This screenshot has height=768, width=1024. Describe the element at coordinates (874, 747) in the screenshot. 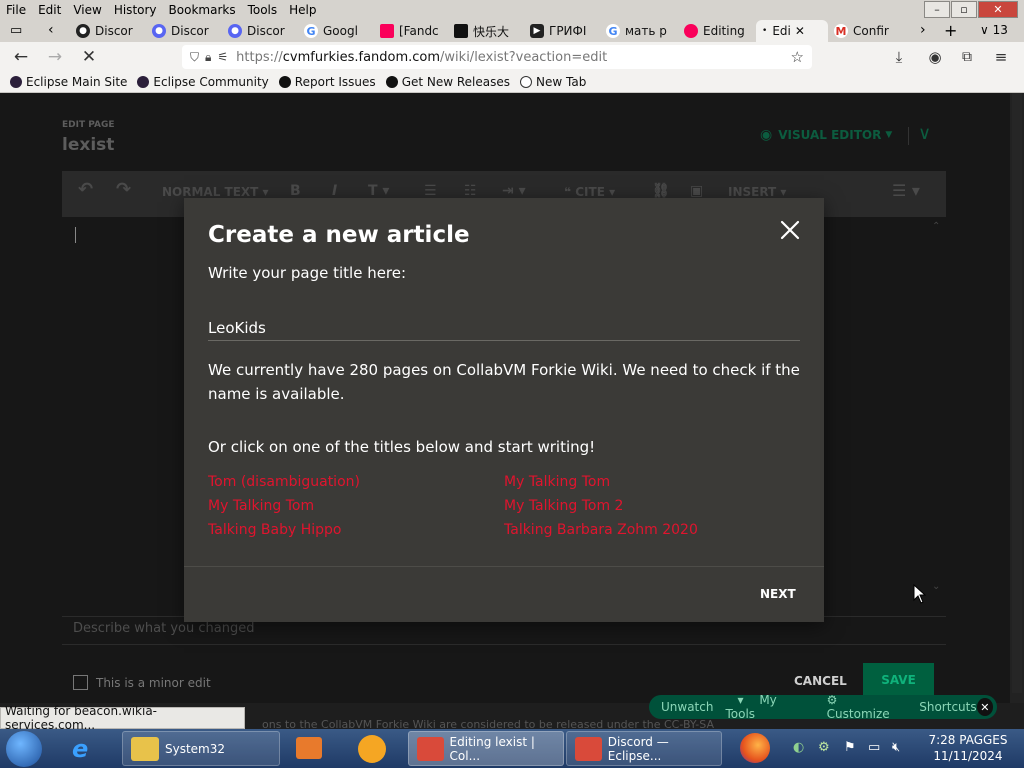

I see `monitor-icon: ▭` at that location.